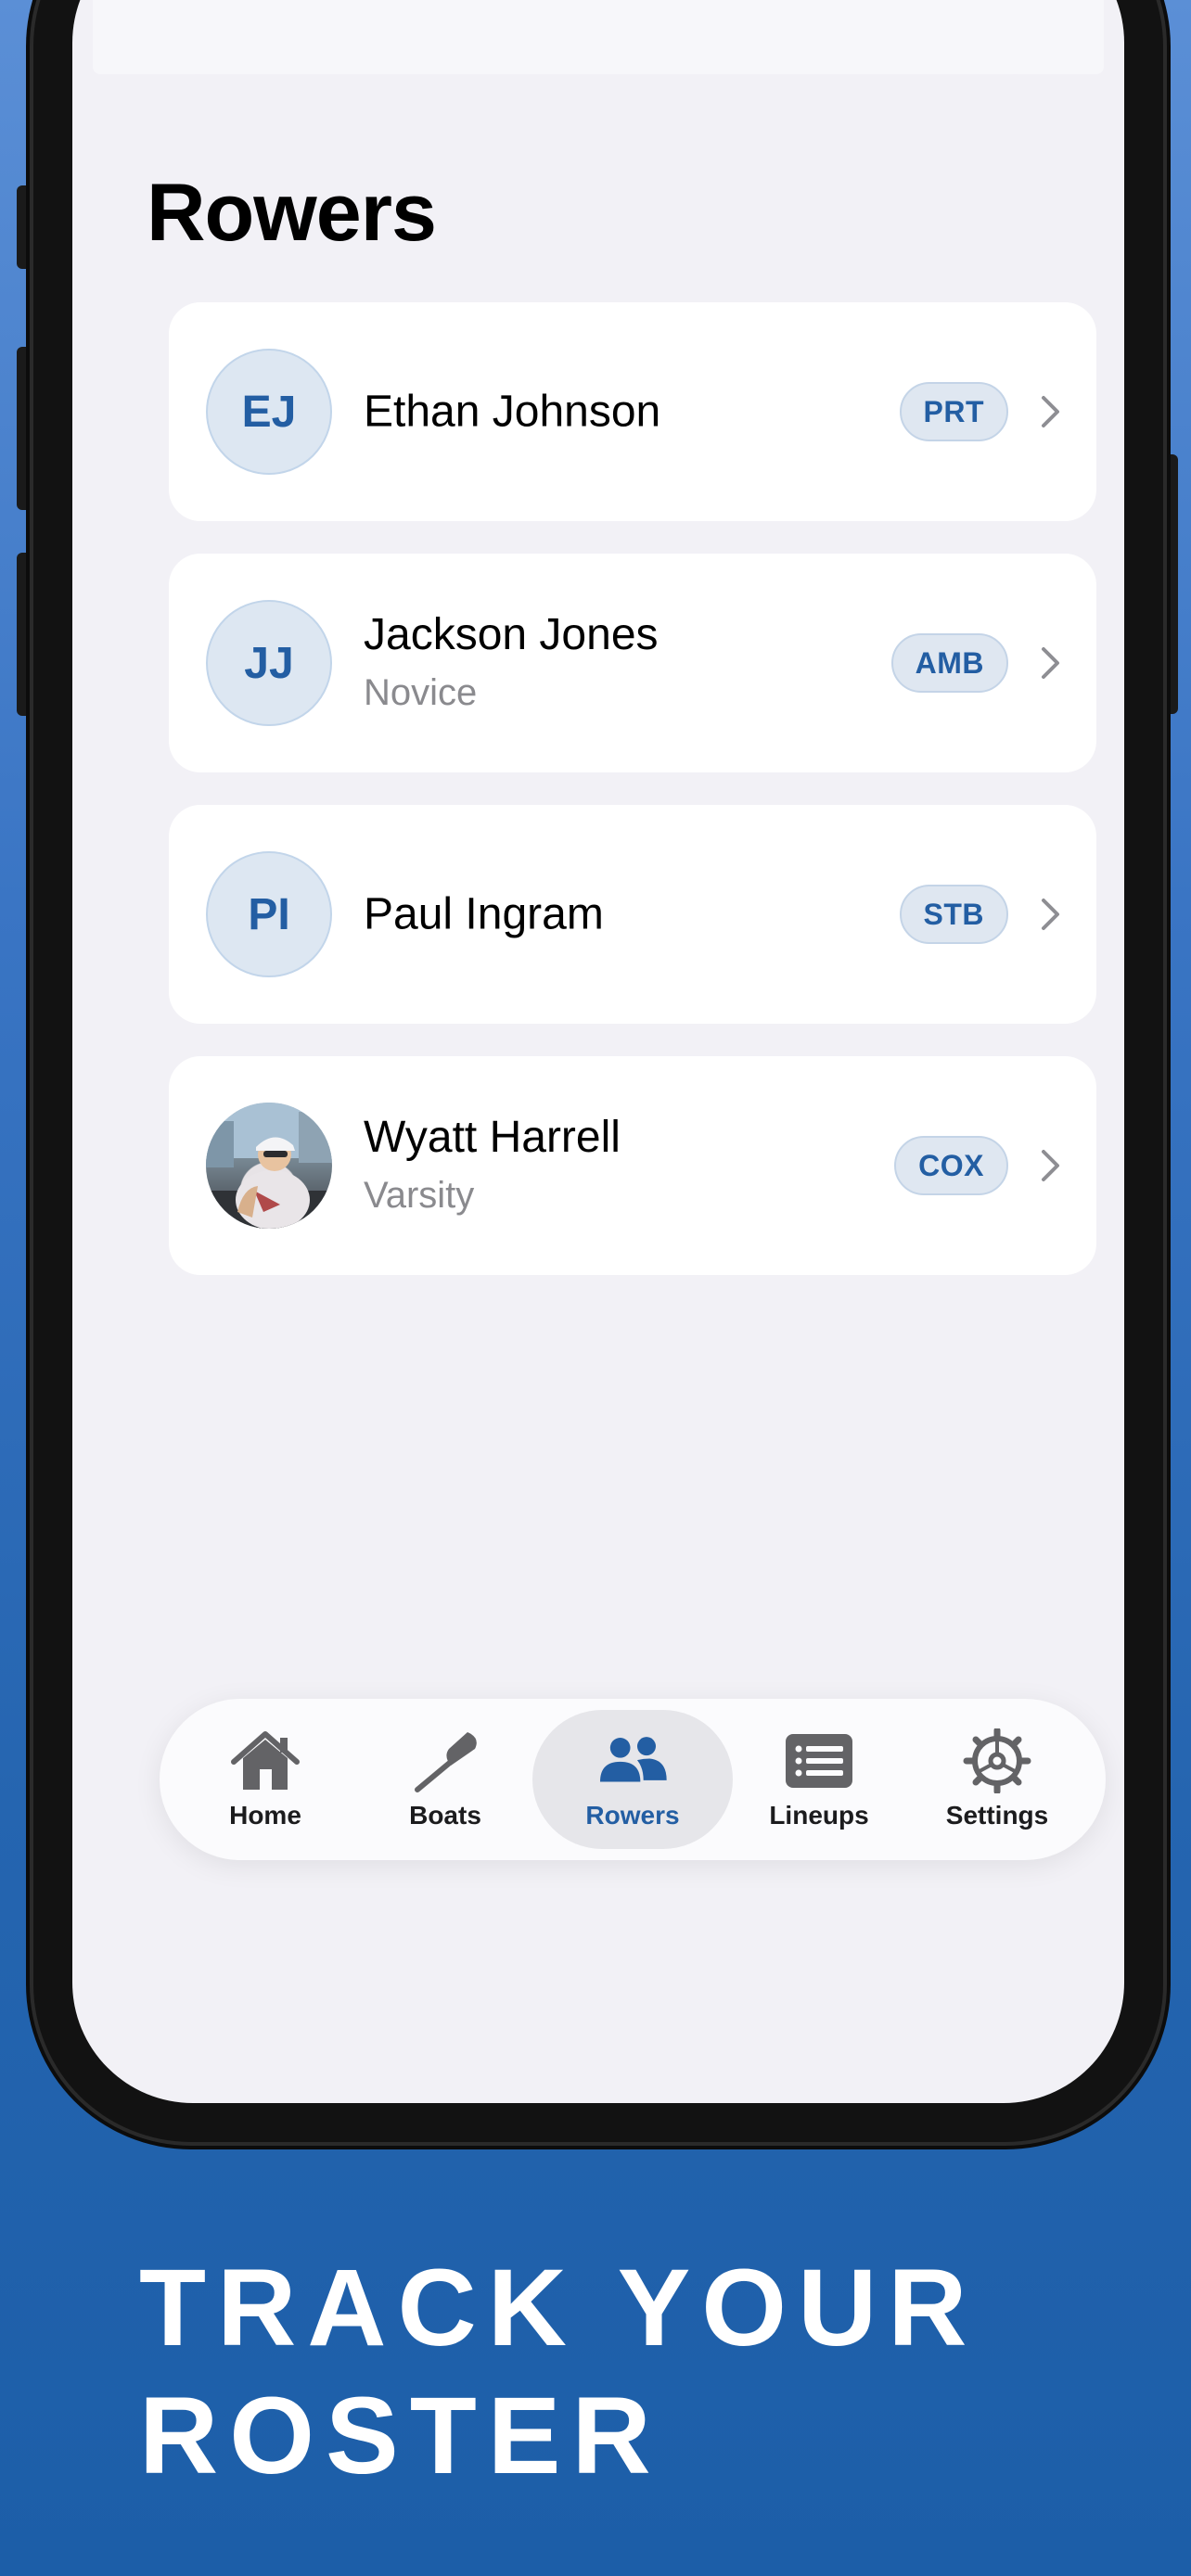 The image size is (1191, 2576). Describe the element at coordinates (632, 1165) in the screenshot. I see `rower-row: Wyatt Harrell Varsity COX` at that location.